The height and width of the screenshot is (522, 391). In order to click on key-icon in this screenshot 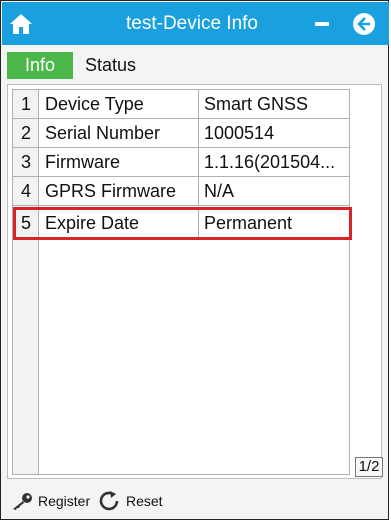, I will do `click(22, 501)`.